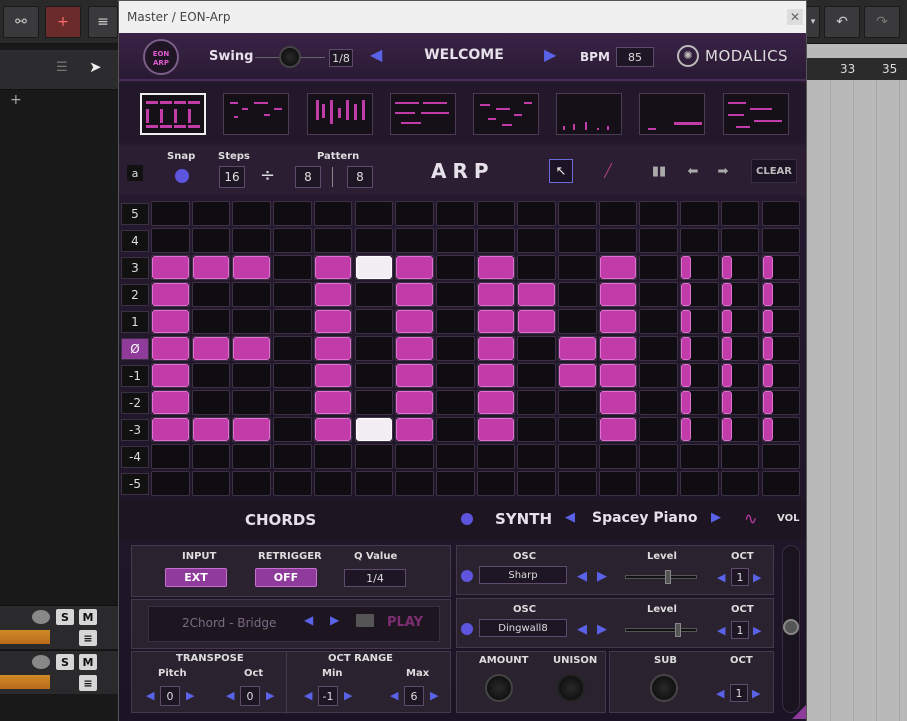  What do you see at coordinates (280, 520) in the screenshot?
I see `chords-tab: CHORDS` at bounding box center [280, 520].